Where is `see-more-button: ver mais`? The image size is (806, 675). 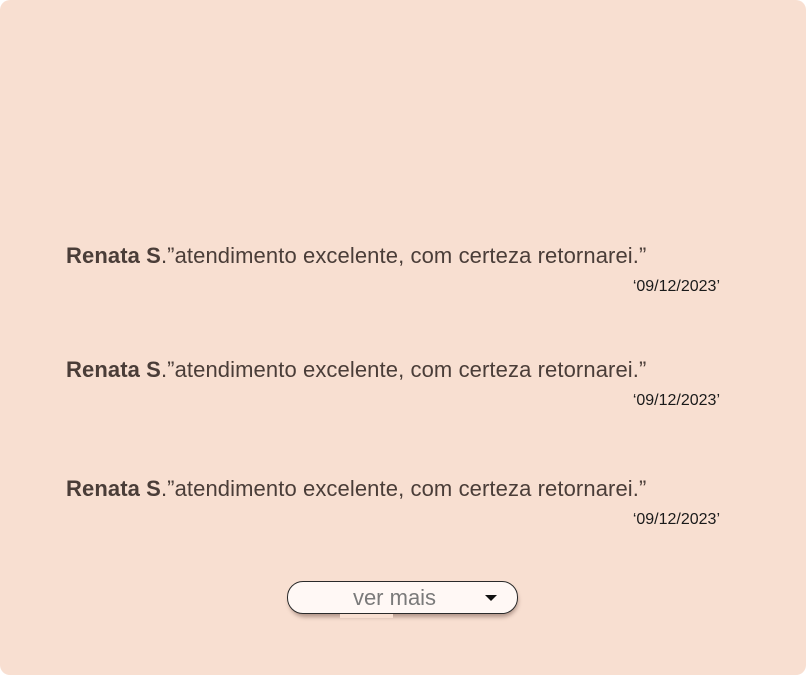 see-more-button: ver mais is located at coordinates (402, 597).